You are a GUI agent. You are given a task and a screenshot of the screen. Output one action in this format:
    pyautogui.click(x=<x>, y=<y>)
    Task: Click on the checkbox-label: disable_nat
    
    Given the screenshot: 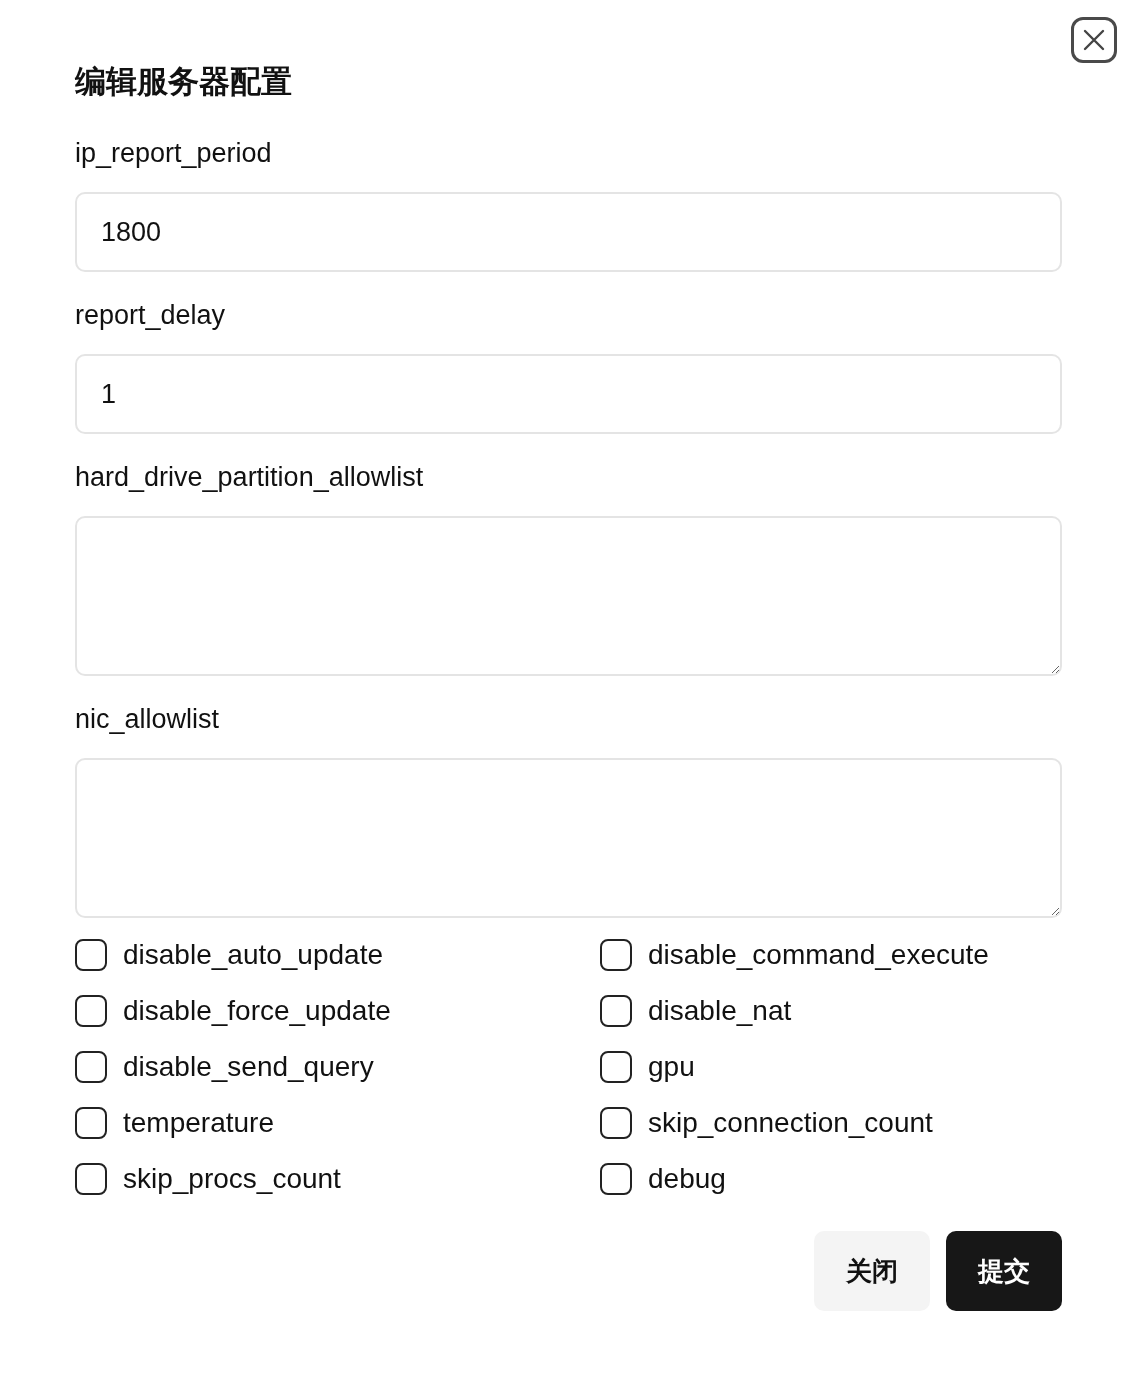 What is the action you would take?
    pyautogui.click(x=720, y=1011)
    